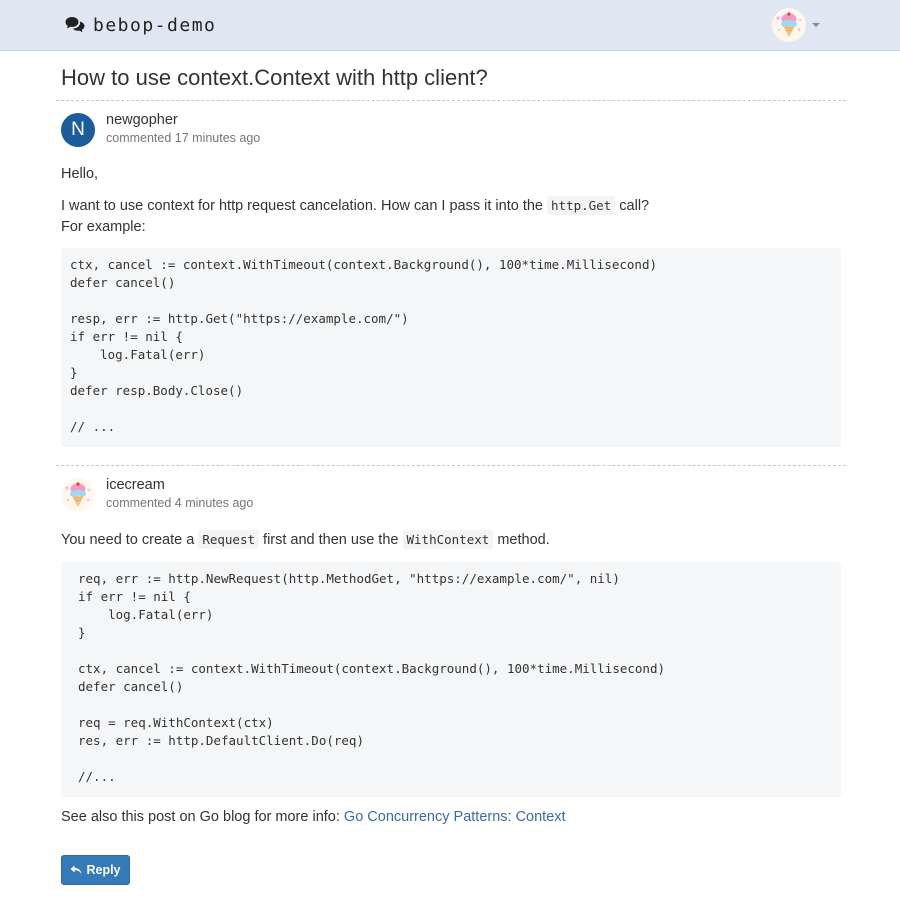 This screenshot has height=900, width=900. I want to click on user-menu-toggle, so click(796, 25).